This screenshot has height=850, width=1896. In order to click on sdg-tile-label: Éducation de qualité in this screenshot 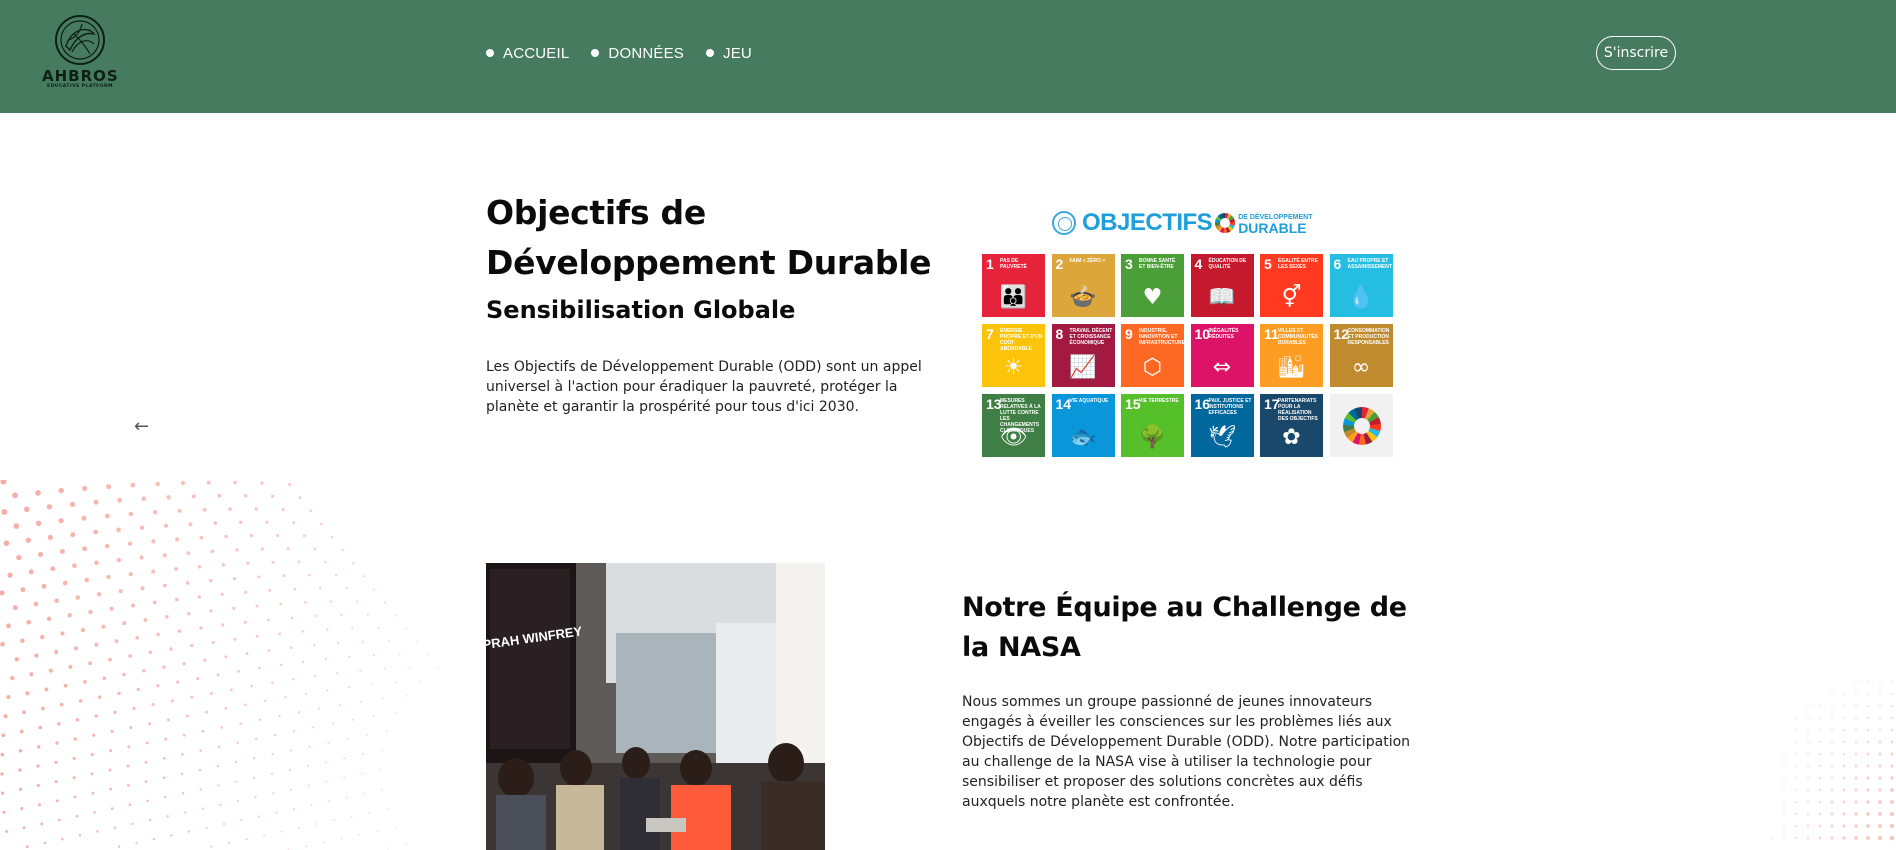, I will do `click(1227, 264)`.